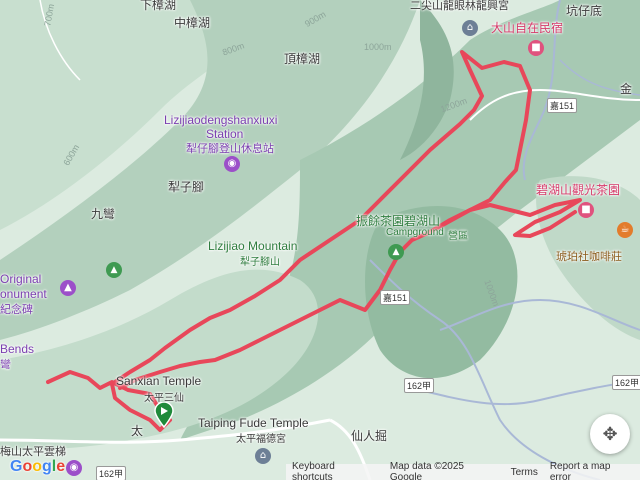 This screenshot has height=480, width=640. I want to click on temple-icon: ⌂, so click(263, 456).